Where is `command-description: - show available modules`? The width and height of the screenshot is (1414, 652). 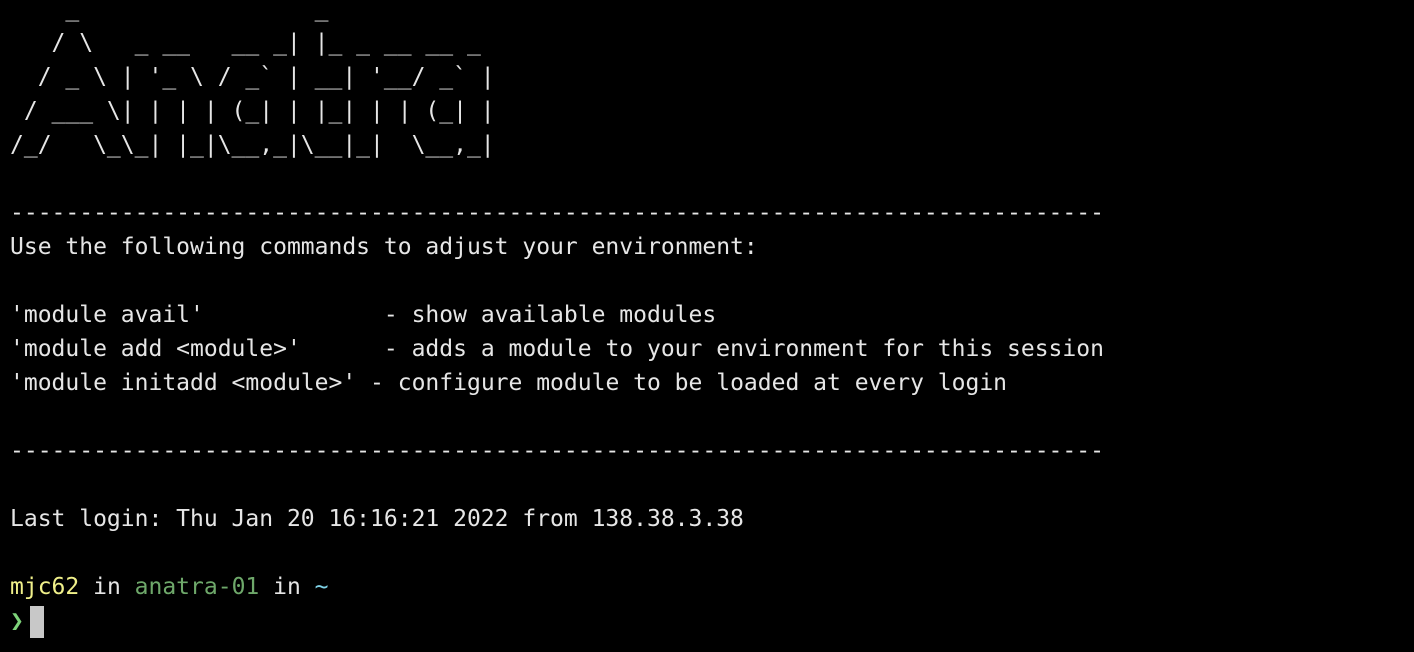
command-description: - show available modules is located at coordinates (550, 315).